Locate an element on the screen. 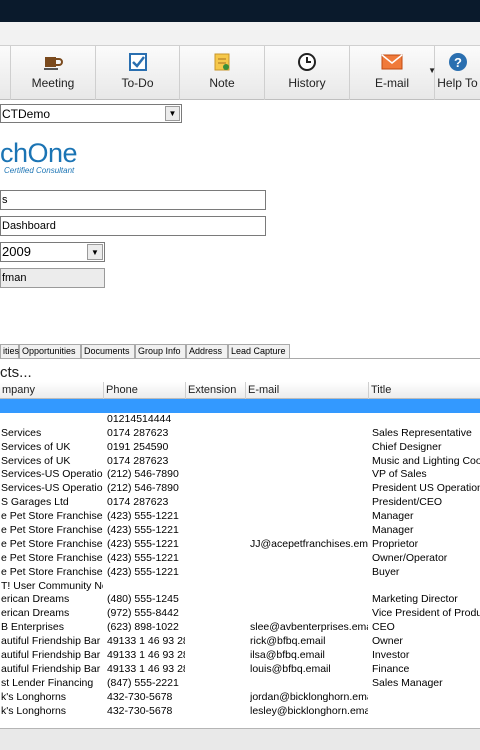 This screenshot has width=480, height=750. table-row: Services of UK 0191 254590 Chief Designer is located at coordinates (240, 448).